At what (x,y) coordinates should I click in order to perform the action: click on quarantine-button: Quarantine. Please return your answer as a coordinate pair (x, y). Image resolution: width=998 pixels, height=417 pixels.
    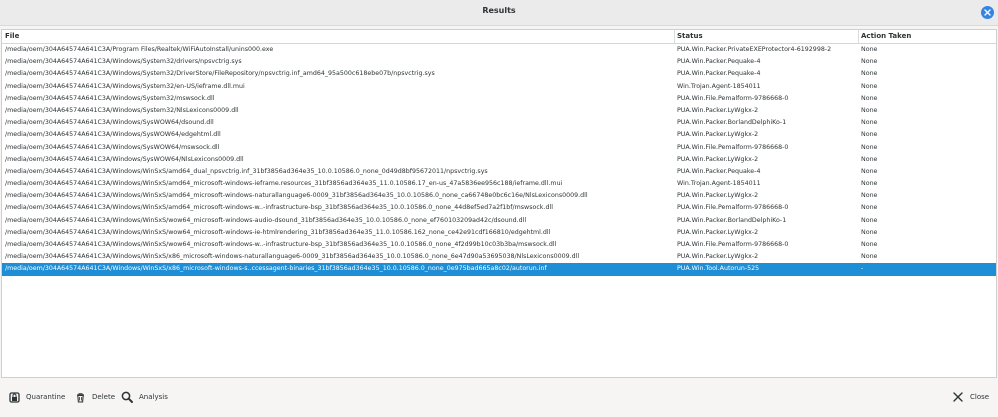
    Looking at the image, I should click on (36, 397).